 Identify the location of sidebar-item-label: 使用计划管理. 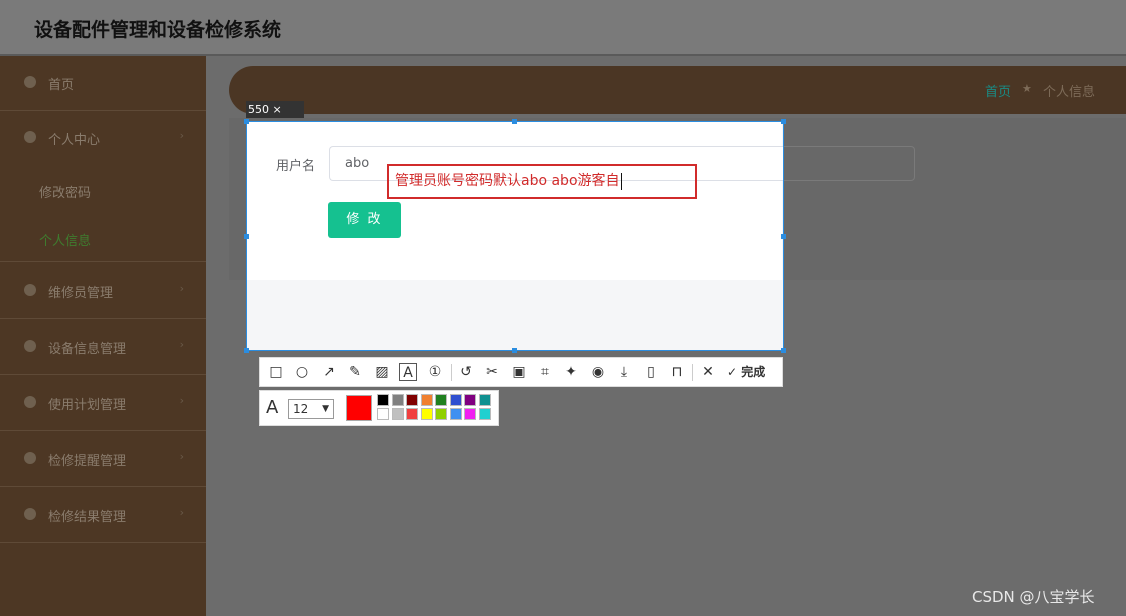
(87, 405).